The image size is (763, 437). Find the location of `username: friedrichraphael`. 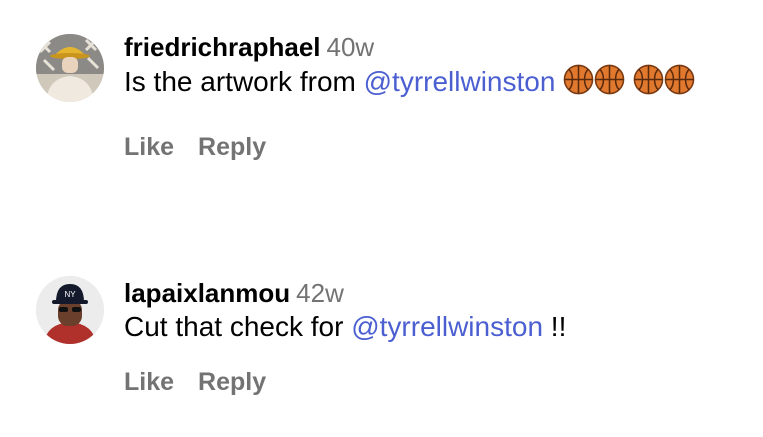

username: friedrichraphael is located at coordinates (222, 47).